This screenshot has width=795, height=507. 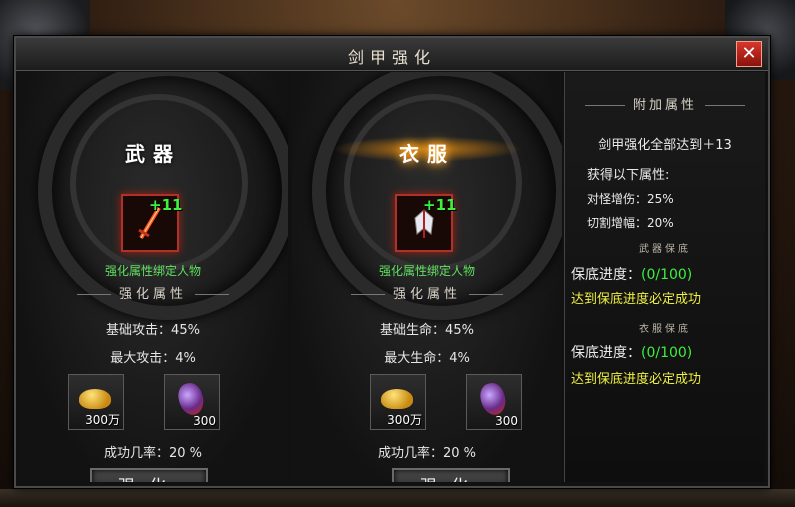 What do you see at coordinates (427, 330) in the screenshot?
I see `armor-stat: 基础生命：45%` at bounding box center [427, 330].